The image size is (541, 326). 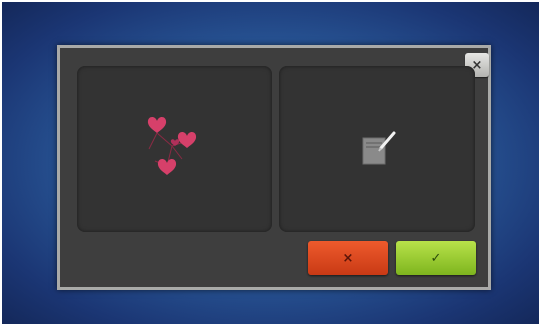 I want to click on edit-pencil-icon, so click(x=379, y=148).